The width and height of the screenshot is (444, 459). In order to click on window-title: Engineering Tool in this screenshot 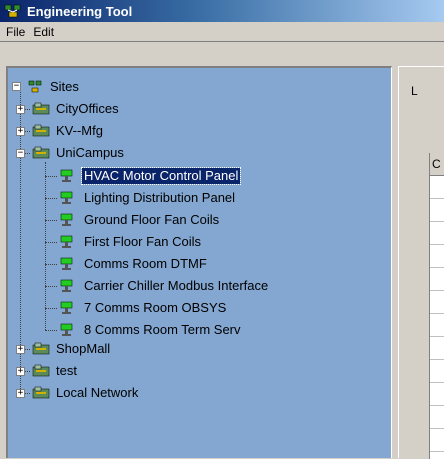, I will do `click(80, 11)`.